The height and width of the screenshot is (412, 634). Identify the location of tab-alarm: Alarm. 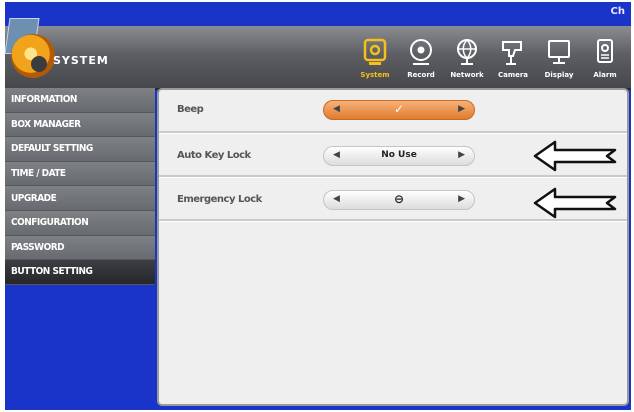
(605, 56).